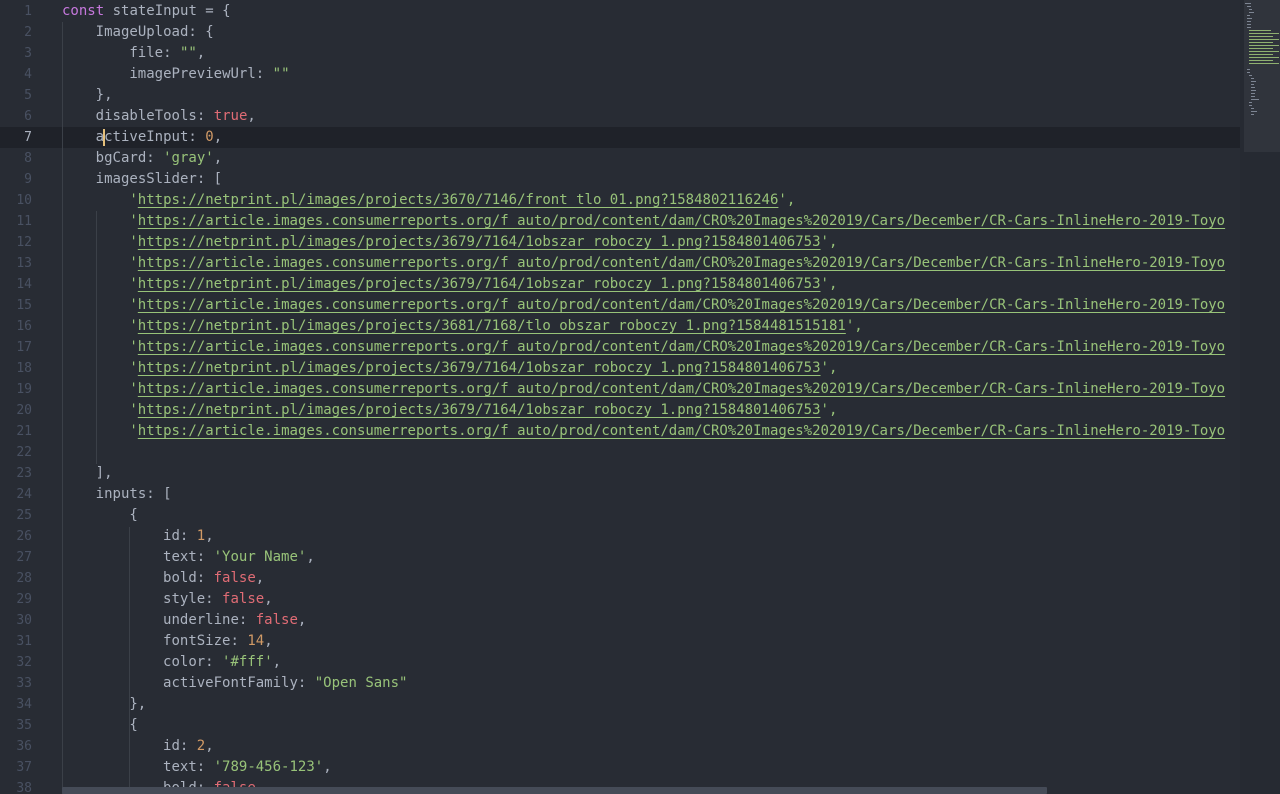 This screenshot has width=1280, height=794. Describe the element at coordinates (234, 578) in the screenshot. I see `code-token: false` at that location.